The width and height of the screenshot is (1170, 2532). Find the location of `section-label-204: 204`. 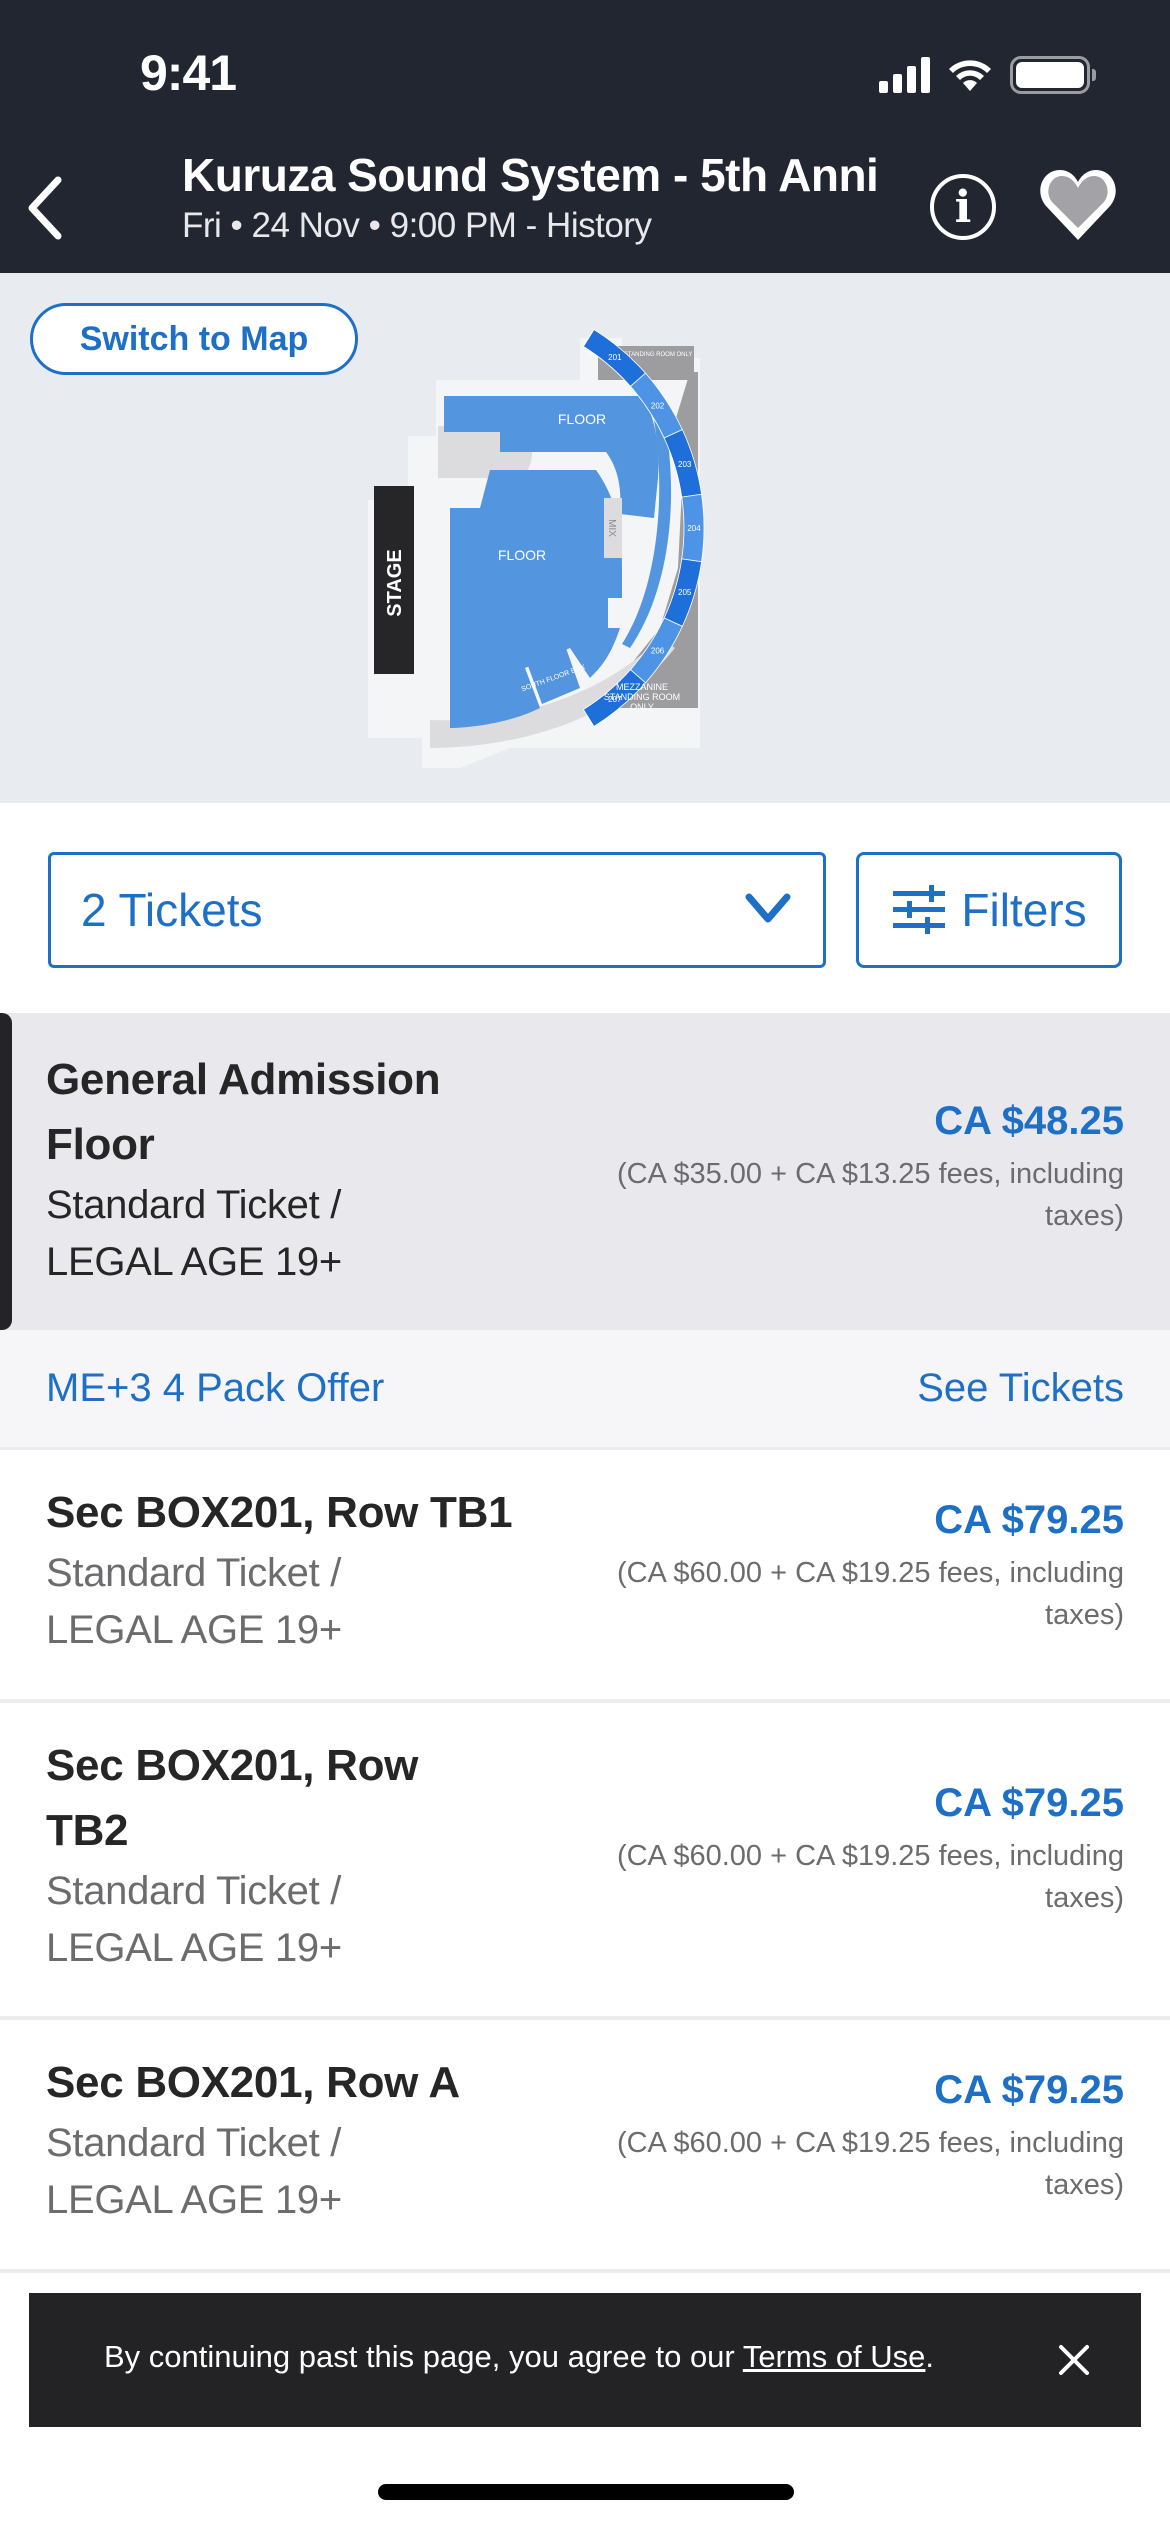

section-label-204: 204 is located at coordinates (694, 528).